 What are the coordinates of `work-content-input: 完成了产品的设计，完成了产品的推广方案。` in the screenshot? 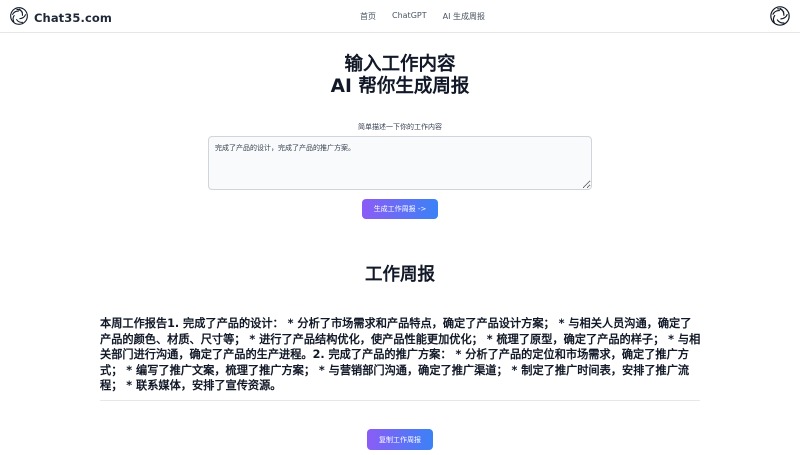 It's located at (400, 163).